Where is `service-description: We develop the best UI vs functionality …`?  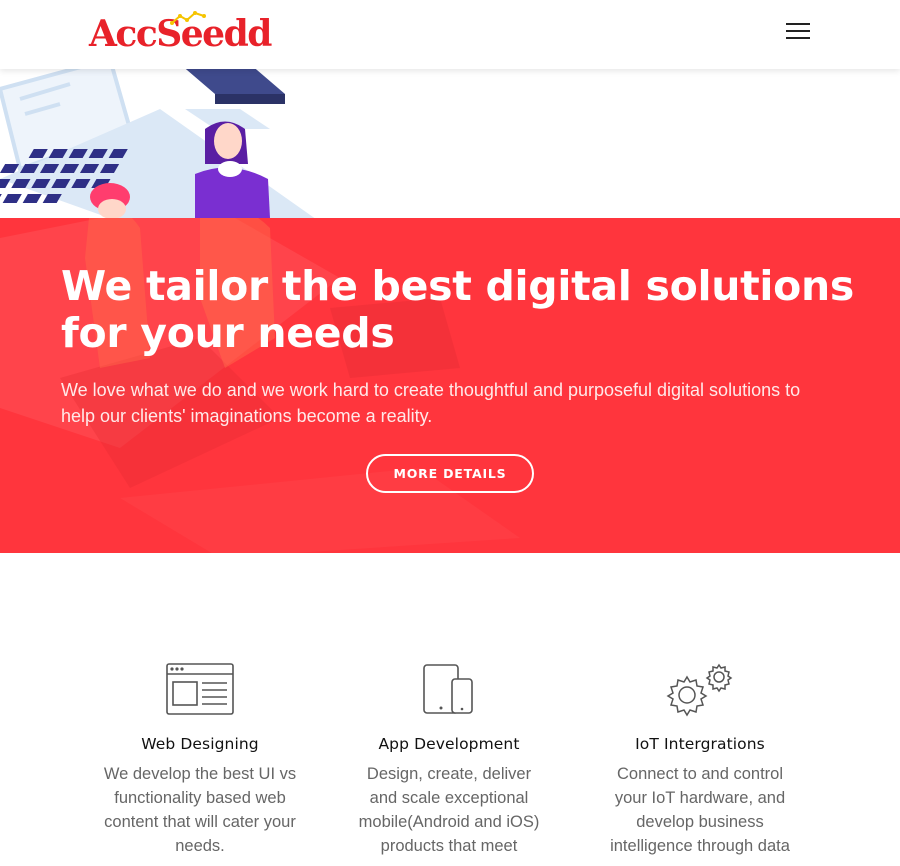
service-description: We develop the best UI vs functionality … is located at coordinates (200, 810).